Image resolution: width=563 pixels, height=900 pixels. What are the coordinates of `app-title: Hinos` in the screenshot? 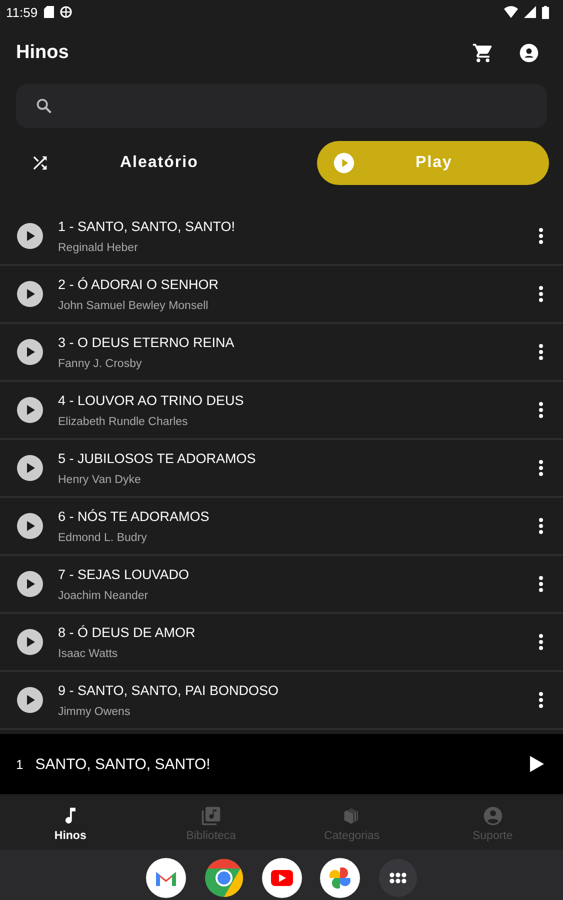 It's located at (43, 53).